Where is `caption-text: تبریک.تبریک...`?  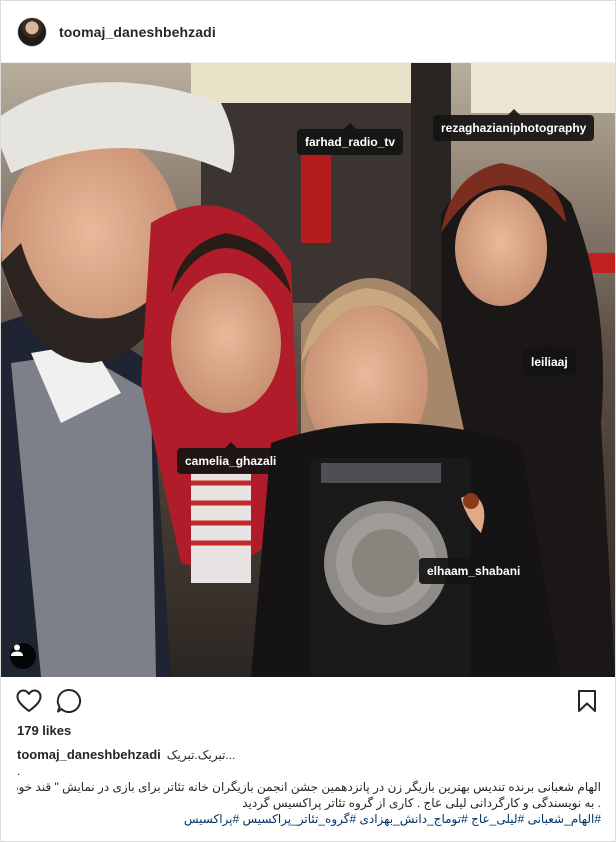 caption-text: تبریک.تبریک... is located at coordinates (201, 755).